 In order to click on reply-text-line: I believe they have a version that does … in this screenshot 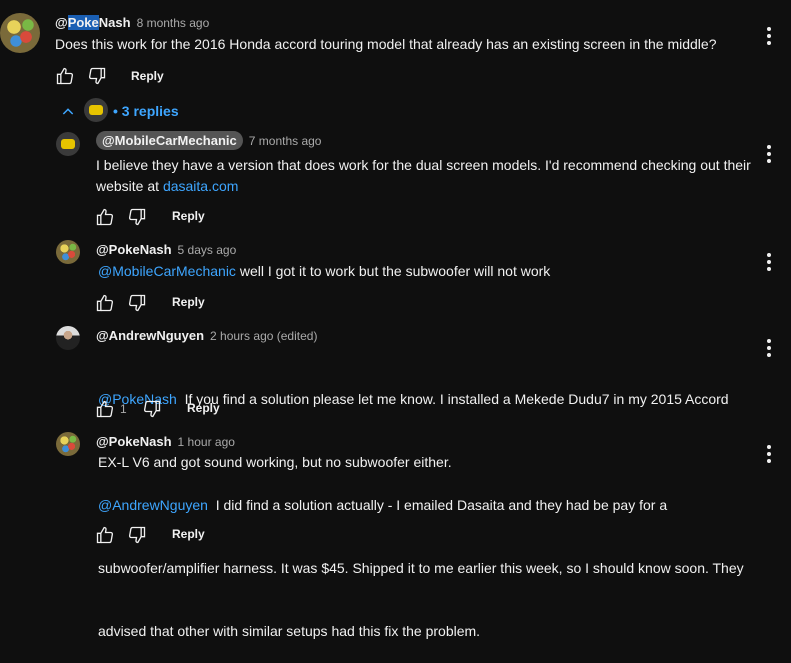, I will do `click(423, 165)`.